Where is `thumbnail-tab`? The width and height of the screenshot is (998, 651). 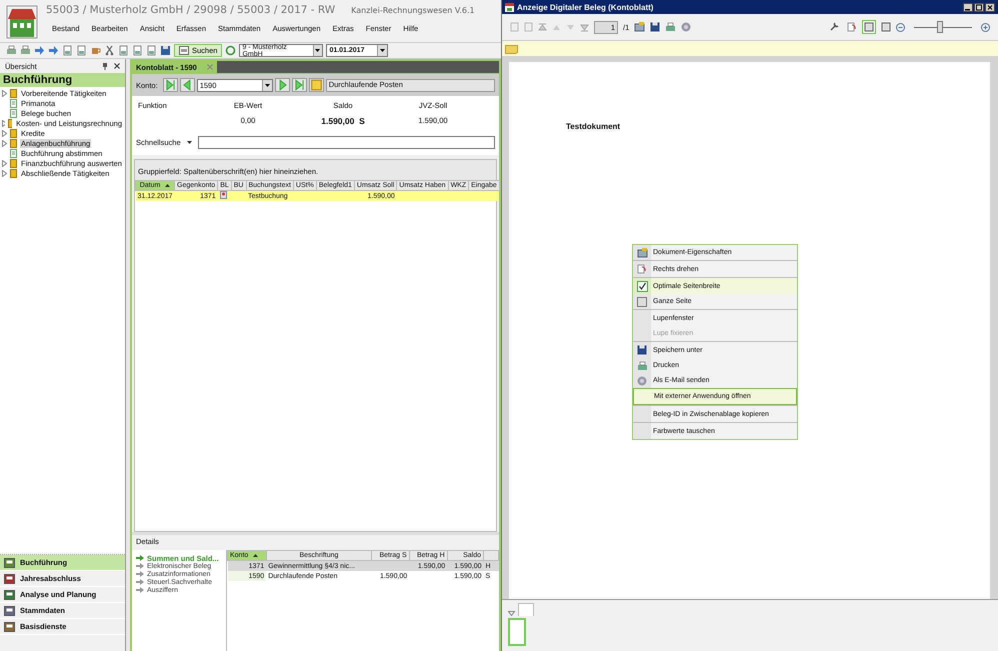 thumbnail-tab is located at coordinates (526, 609).